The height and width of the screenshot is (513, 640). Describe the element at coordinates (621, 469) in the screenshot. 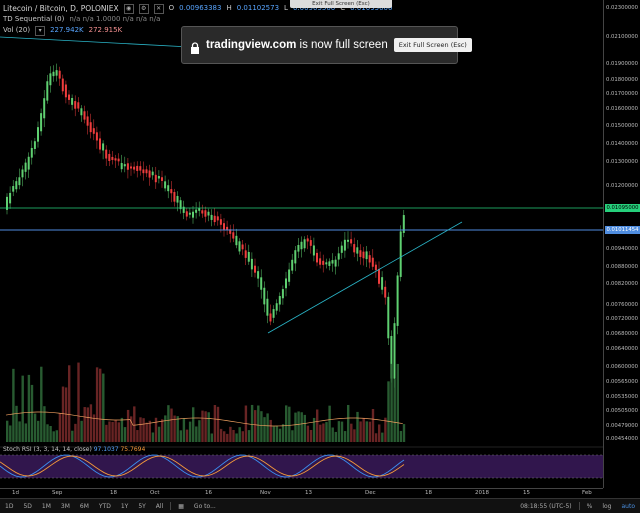

I see `stoch-axis` at that location.